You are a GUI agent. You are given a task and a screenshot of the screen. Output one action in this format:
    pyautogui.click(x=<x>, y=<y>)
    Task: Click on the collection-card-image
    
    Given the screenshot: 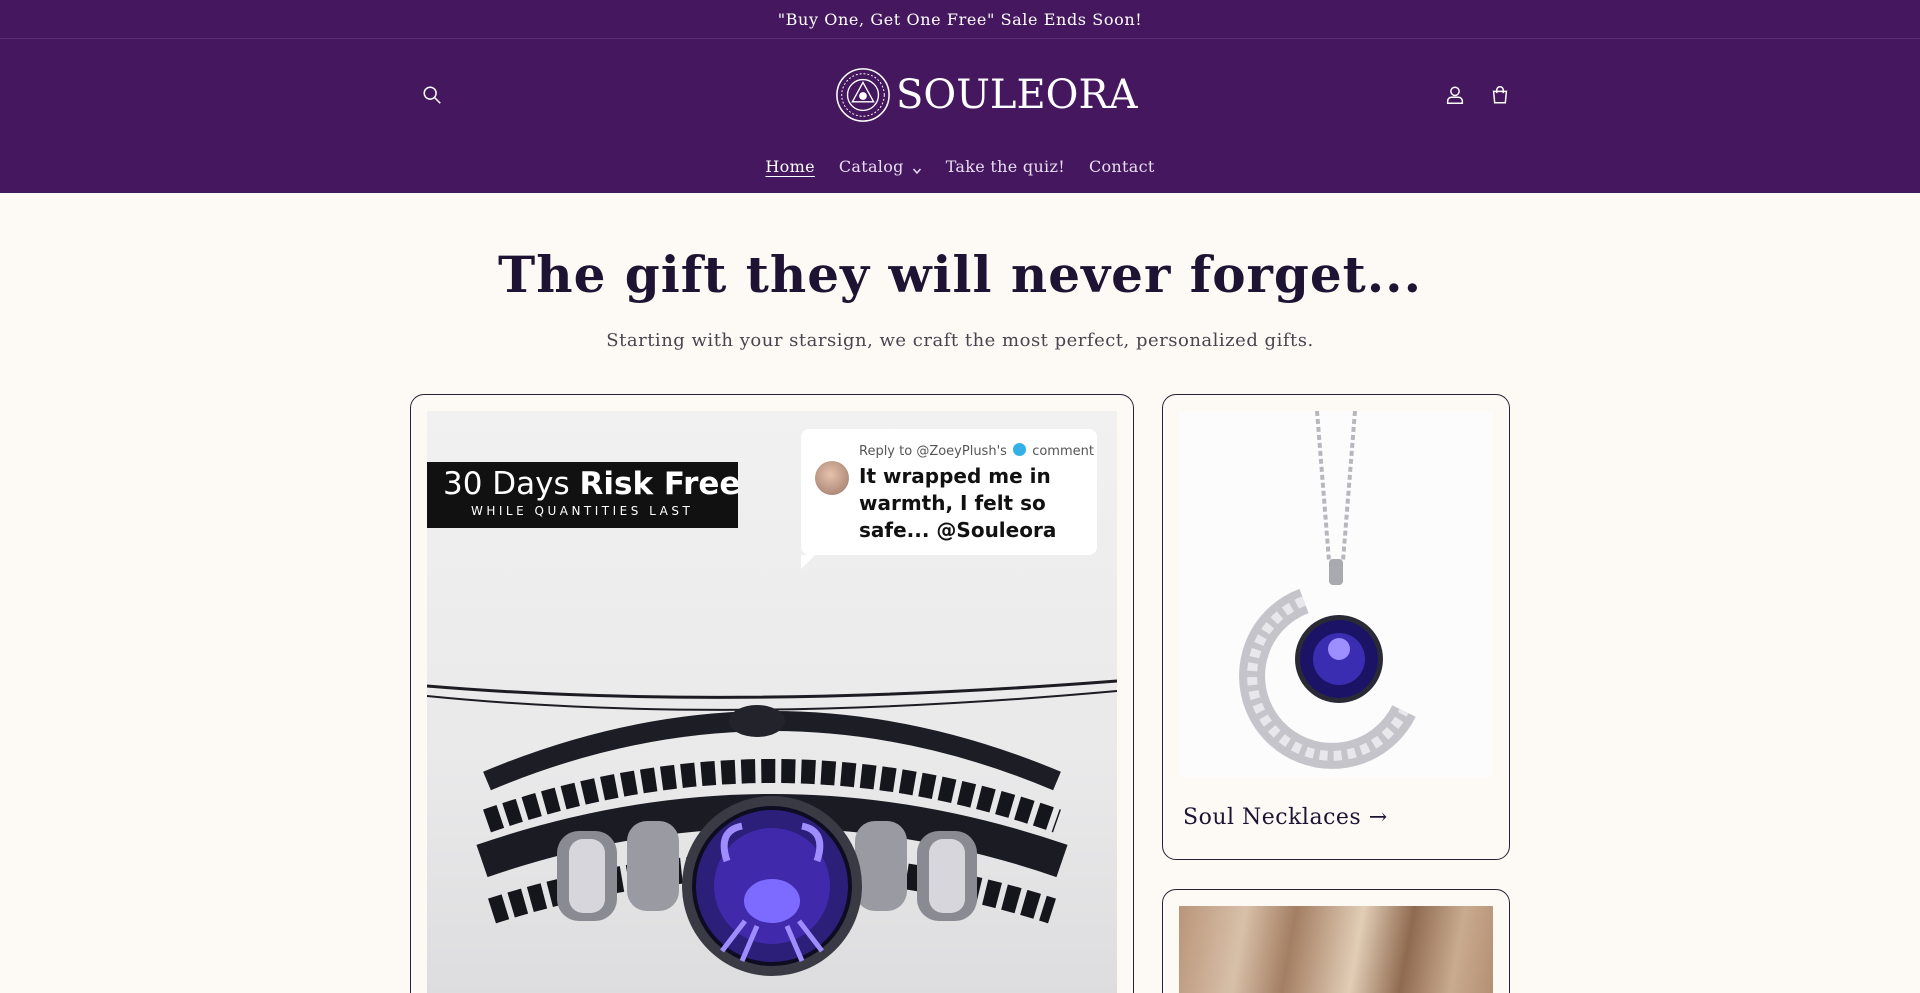 What is the action you would take?
    pyautogui.click(x=1336, y=949)
    